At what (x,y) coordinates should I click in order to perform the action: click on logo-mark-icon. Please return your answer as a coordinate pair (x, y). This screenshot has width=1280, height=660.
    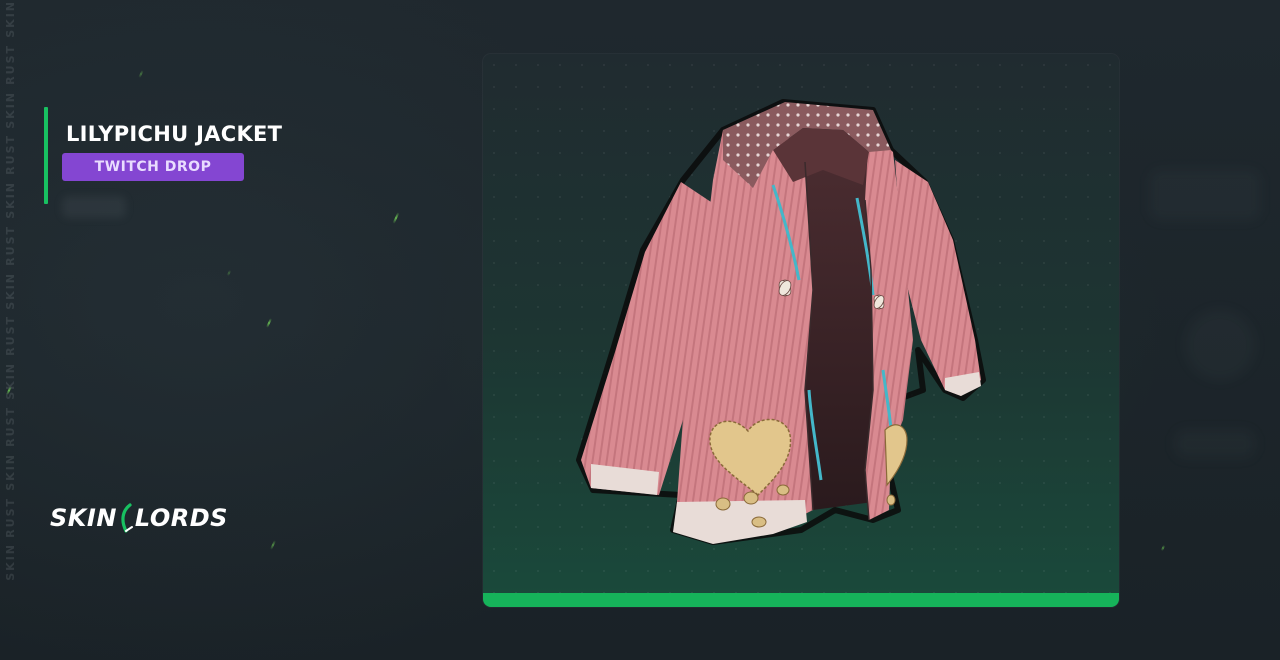
    Looking at the image, I should click on (127, 518).